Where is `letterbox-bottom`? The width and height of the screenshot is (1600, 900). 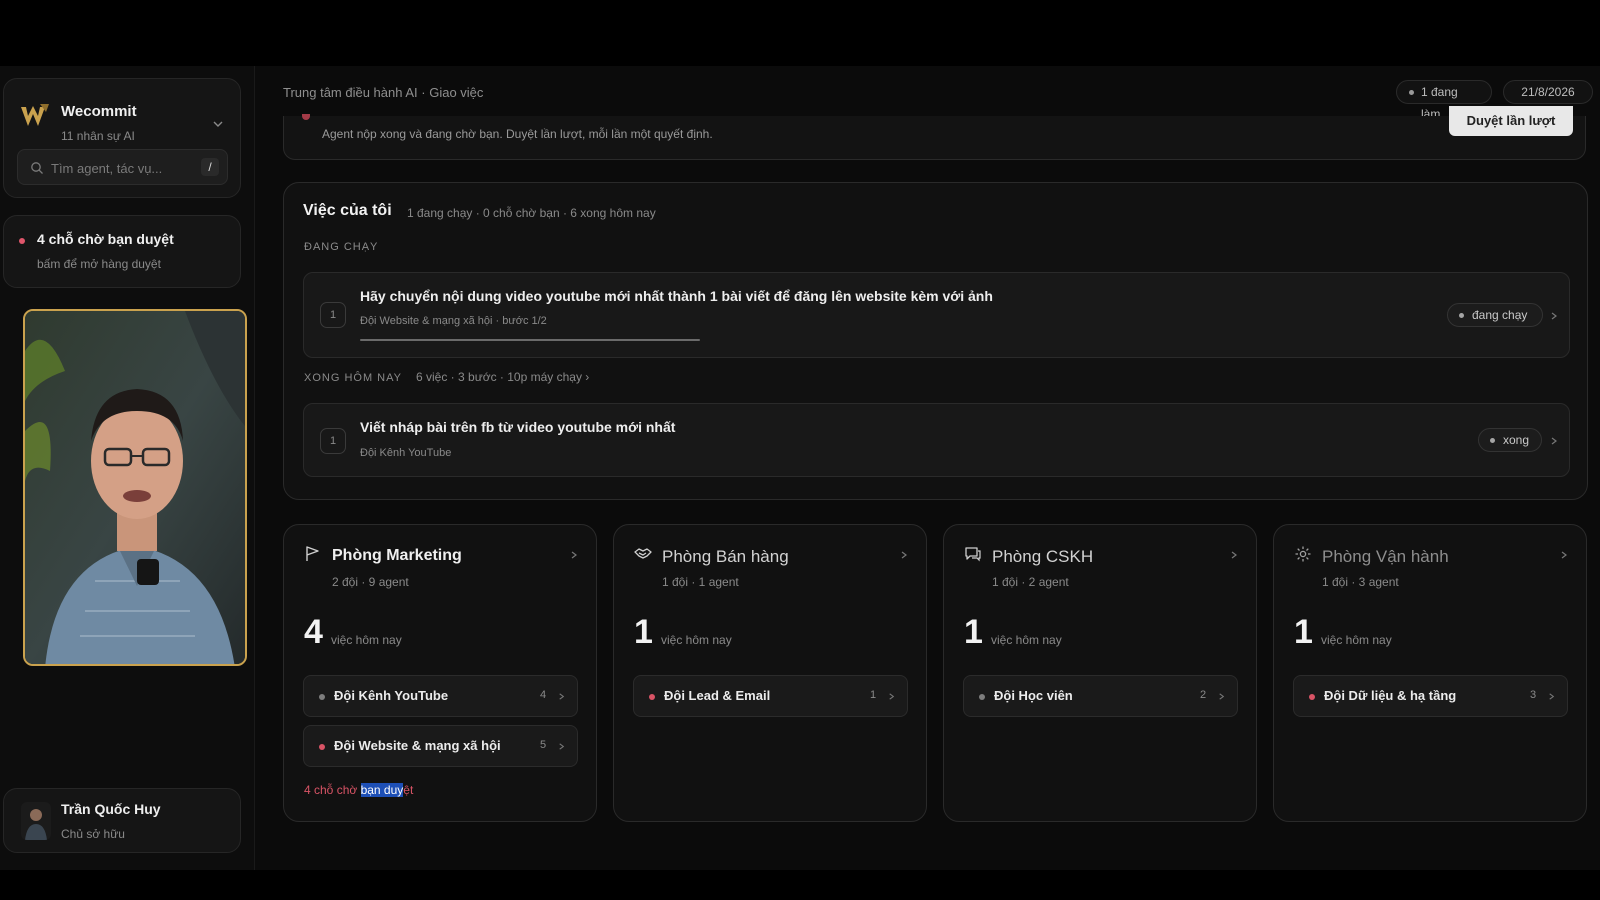 letterbox-bottom is located at coordinates (800, 885).